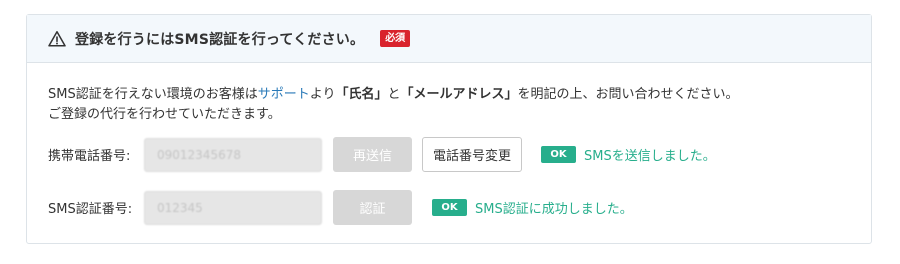 The height and width of the screenshot is (264, 900). What do you see at coordinates (57, 39) in the screenshot?
I see `warning-icon` at bounding box center [57, 39].